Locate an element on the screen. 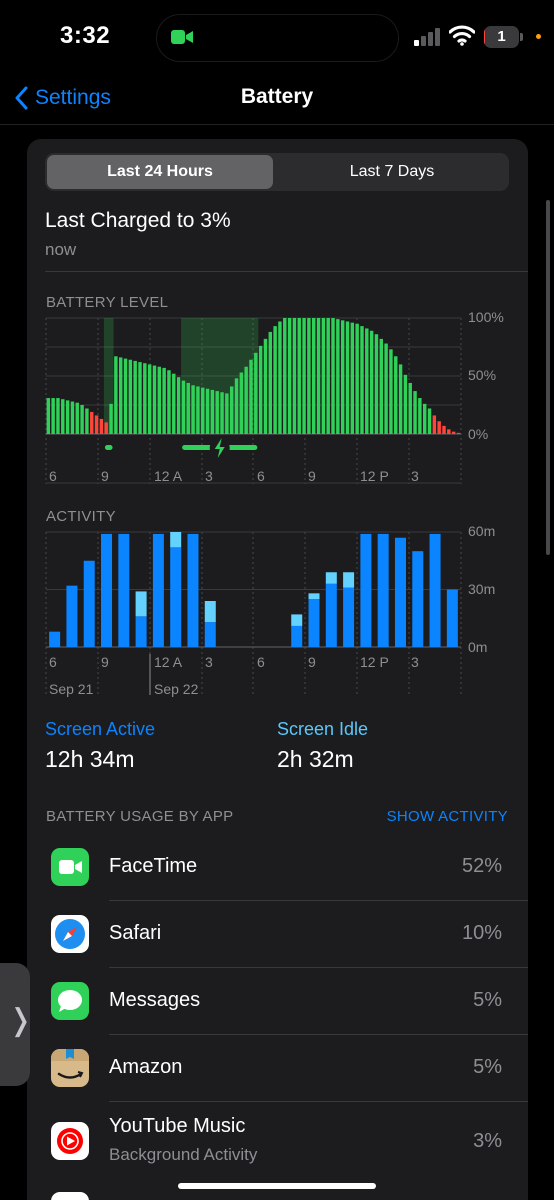 Image resolution: width=554 pixels, height=1200 pixels. facetime-icon is located at coordinates (70, 867).